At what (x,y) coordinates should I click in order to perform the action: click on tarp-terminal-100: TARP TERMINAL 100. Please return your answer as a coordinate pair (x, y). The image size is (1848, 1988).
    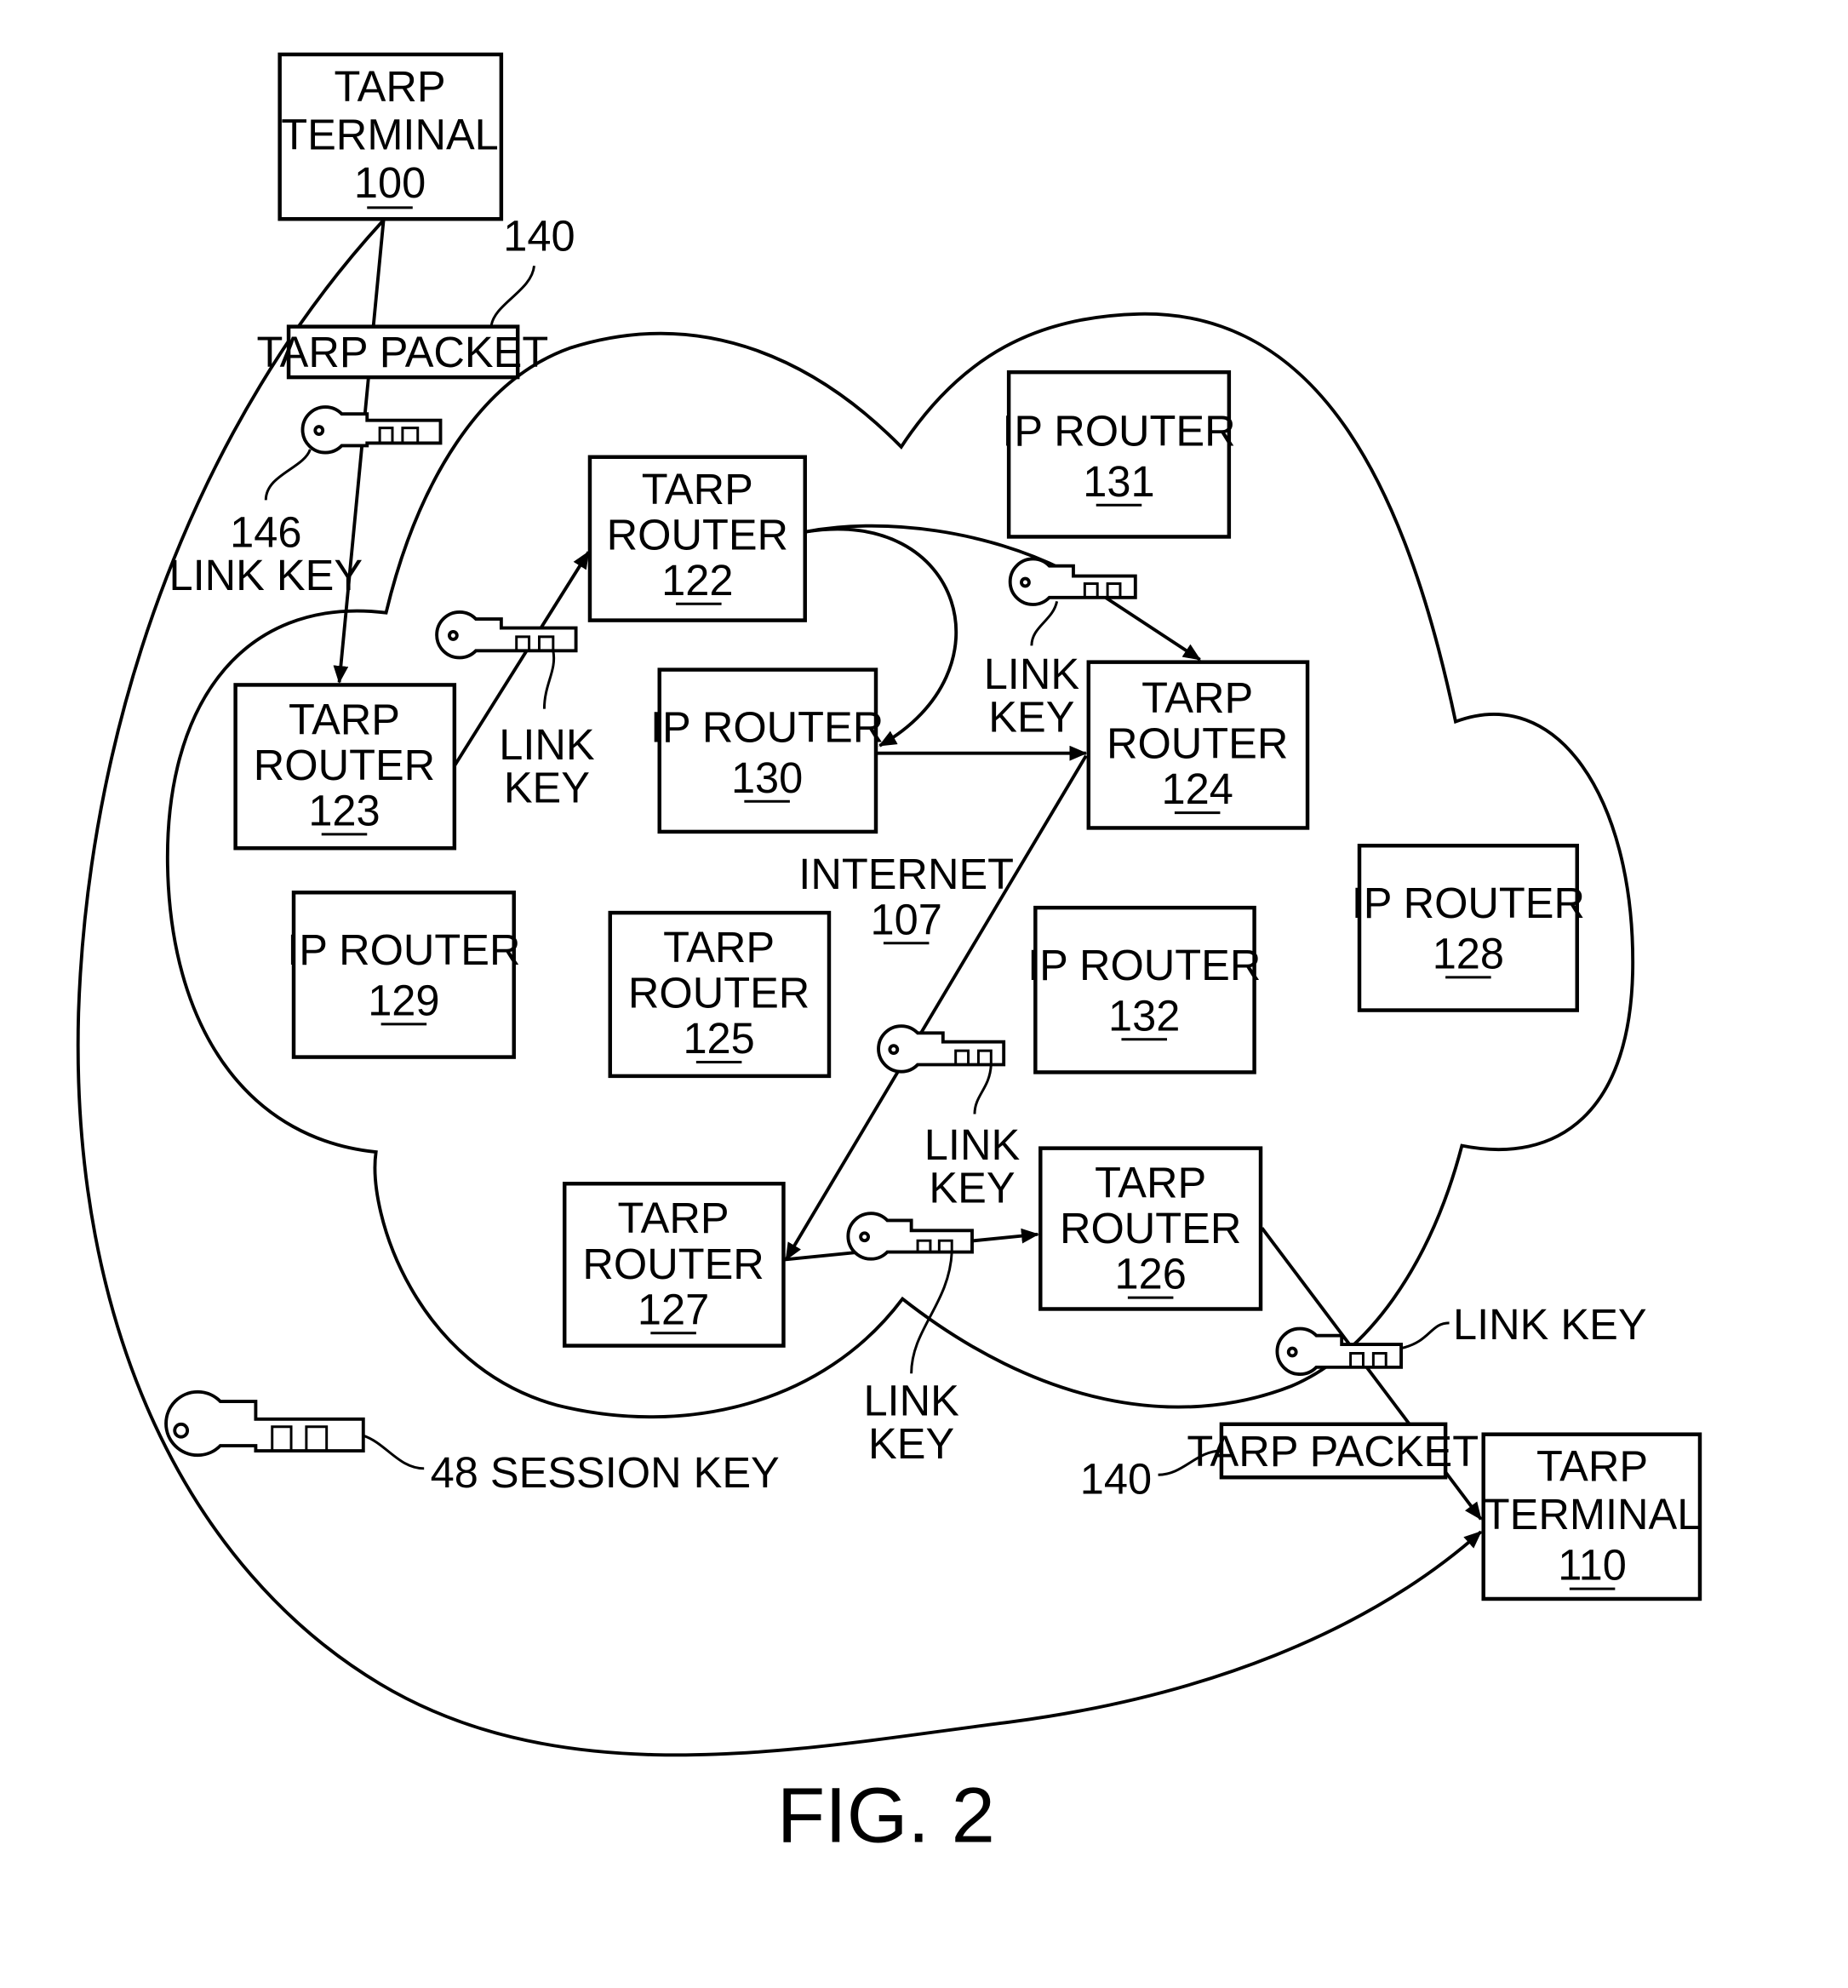
    Looking at the image, I should click on (390, 136).